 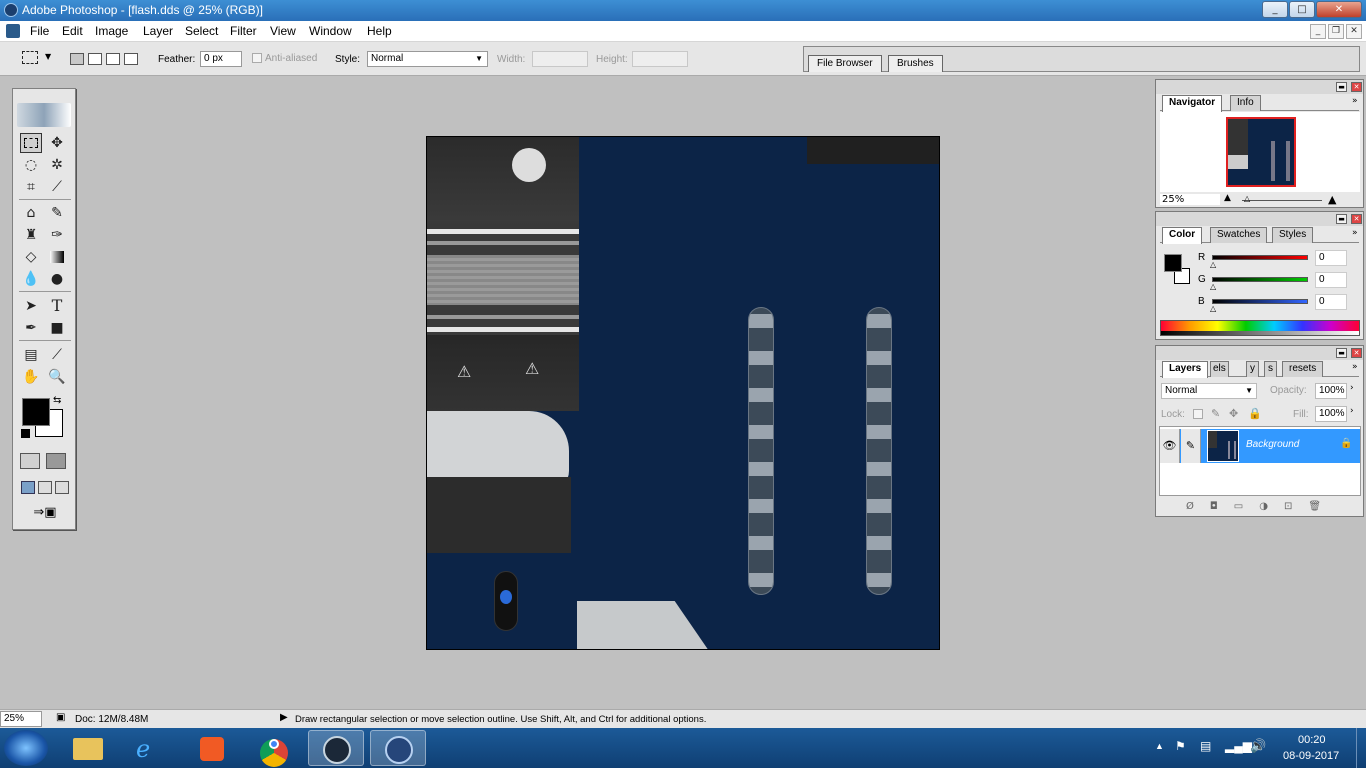 I want to click on magic-wand-tool-icon: ✲, so click(x=57, y=165).